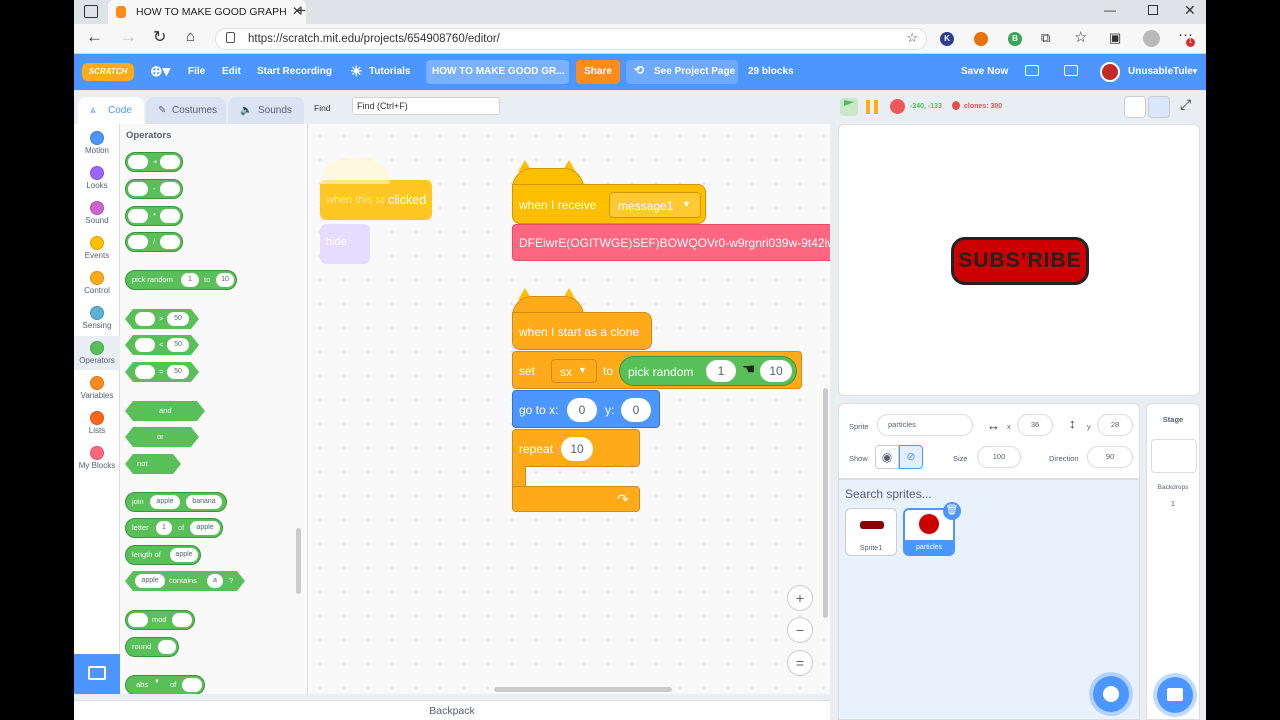 This screenshot has width=1280, height=720. Describe the element at coordinates (186, 110) in the screenshot. I see `tab-costumes: ✎ Costumes` at that location.